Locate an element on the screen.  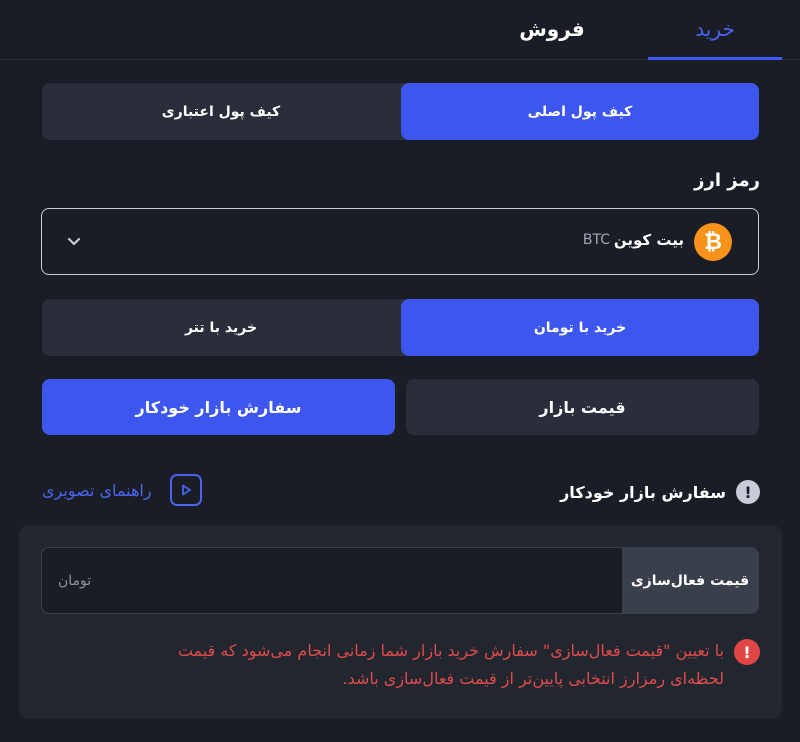
guide-label: راهنمای تصویری is located at coordinates (97, 490).